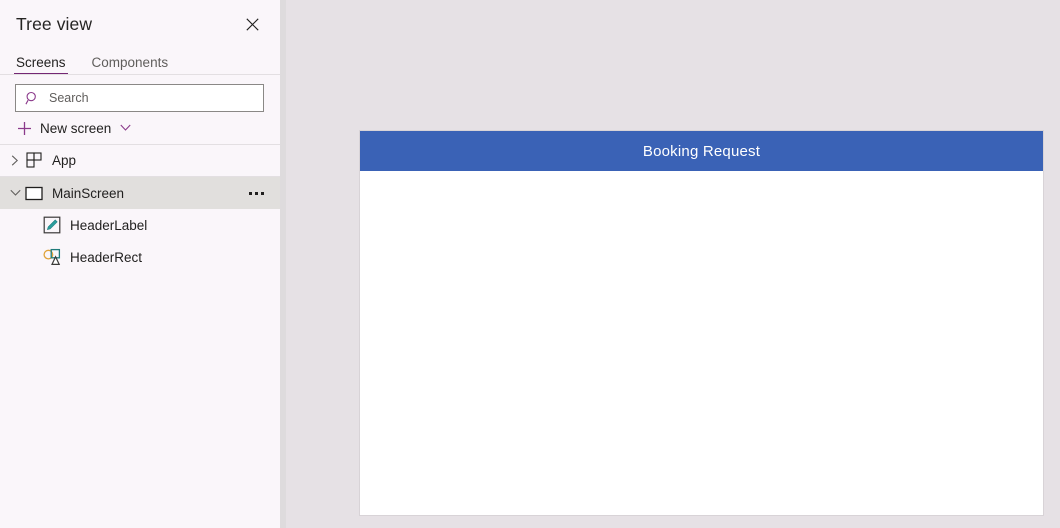  What do you see at coordinates (140, 24) in the screenshot?
I see `panel-header: Tree view` at bounding box center [140, 24].